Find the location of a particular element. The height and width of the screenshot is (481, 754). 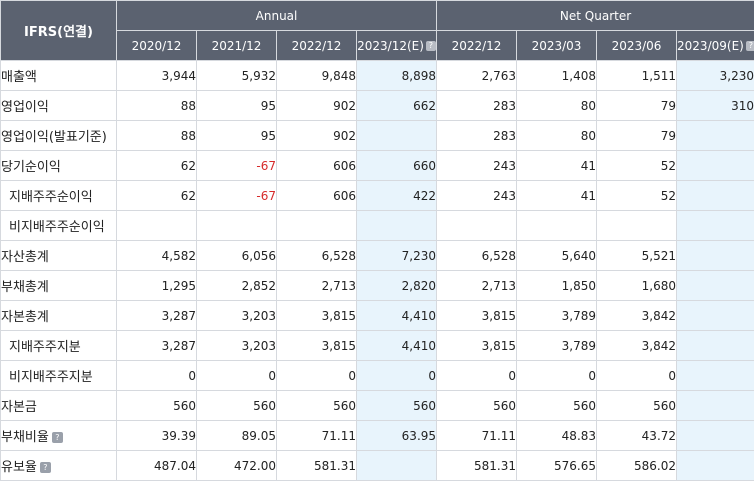

col-header-annual-4: 2023/12(E)? is located at coordinates (397, 46).